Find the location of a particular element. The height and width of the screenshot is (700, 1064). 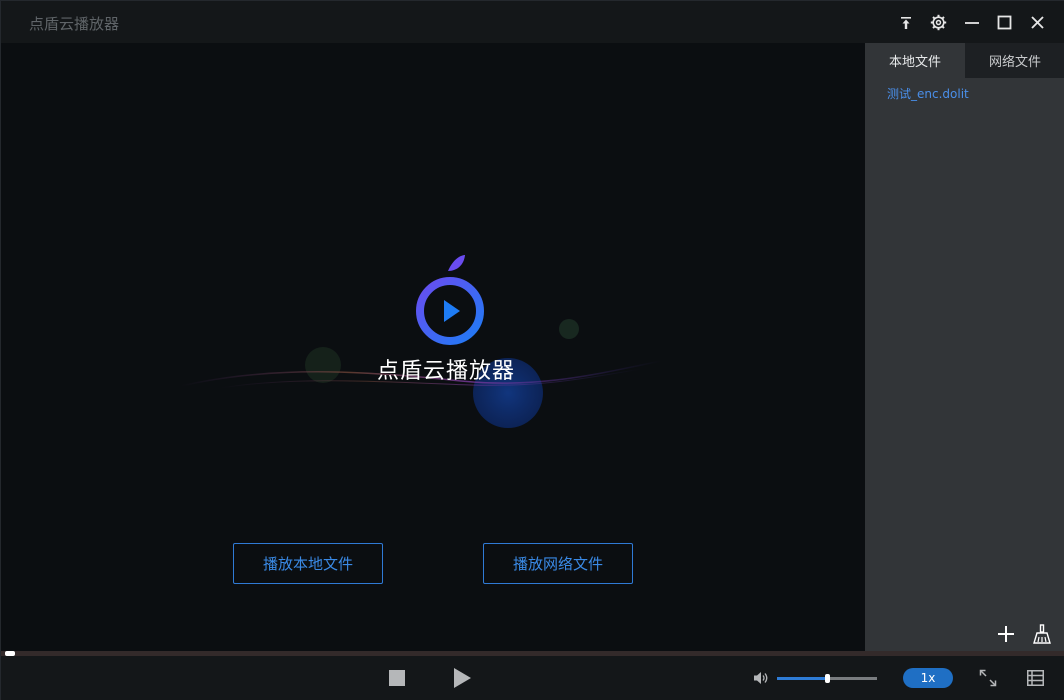

volume-knob is located at coordinates (827, 678).